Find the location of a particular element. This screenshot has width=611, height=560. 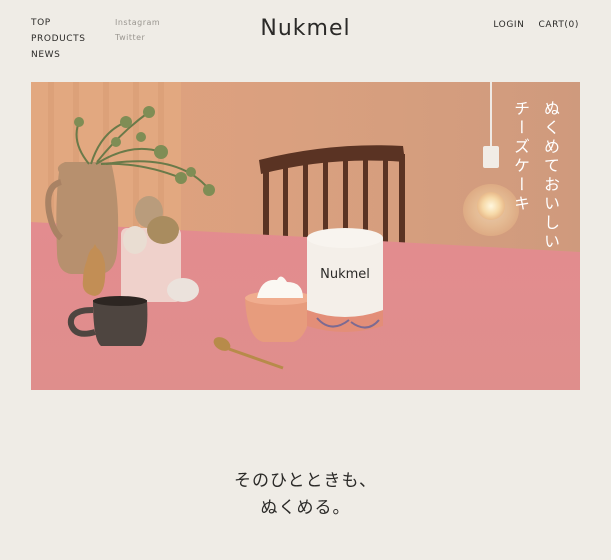

main-tagline-line1: そのひとときも、 is located at coordinates (305, 481).